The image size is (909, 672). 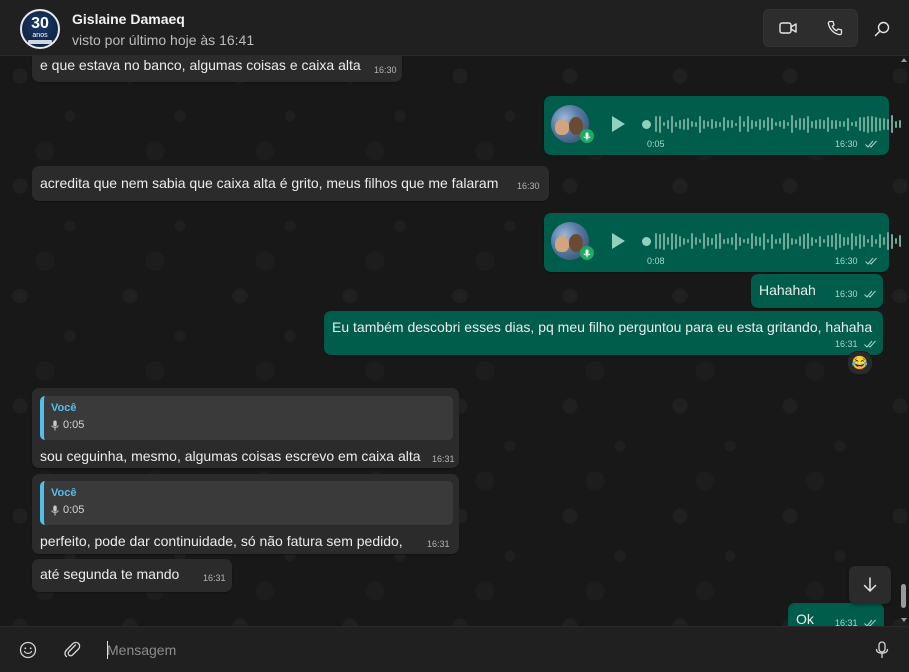 I want to click on scroll-down-arrow-icon, so click(x=904, y=620).